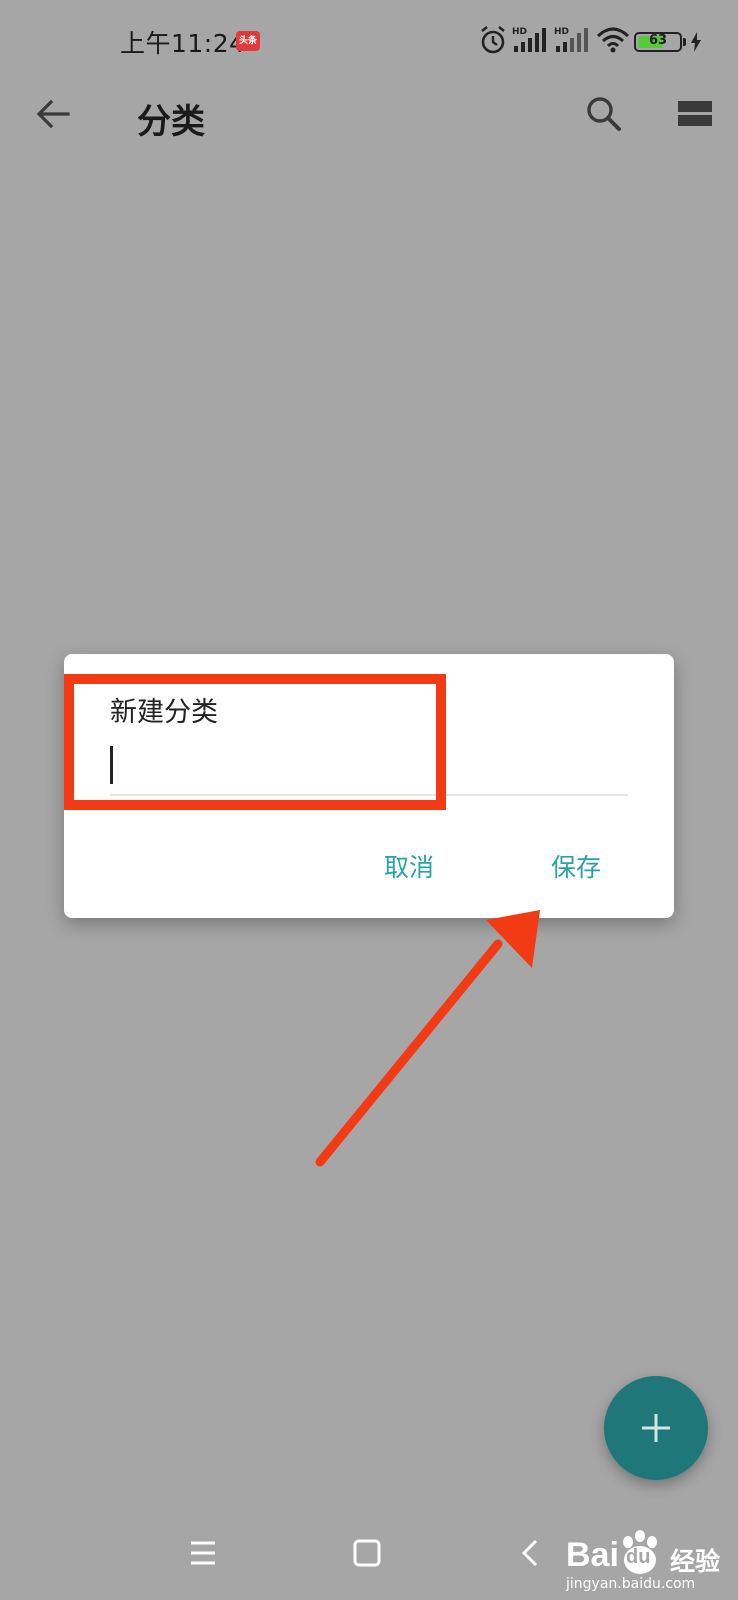  I want to click on battery-cap, so click(684, 42).